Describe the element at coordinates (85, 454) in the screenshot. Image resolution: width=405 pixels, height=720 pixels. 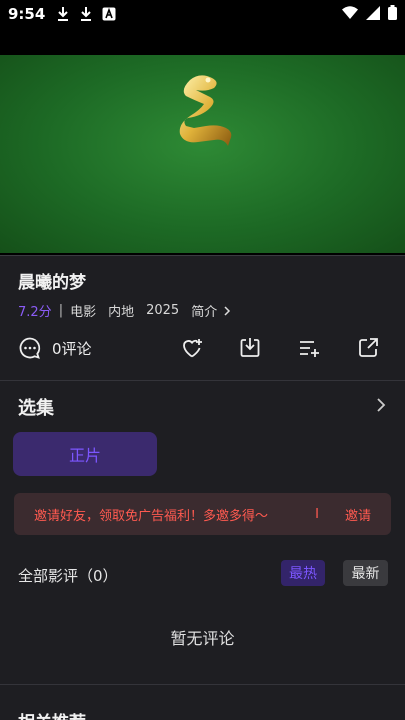
I see `episode-button: 正片` at that location.